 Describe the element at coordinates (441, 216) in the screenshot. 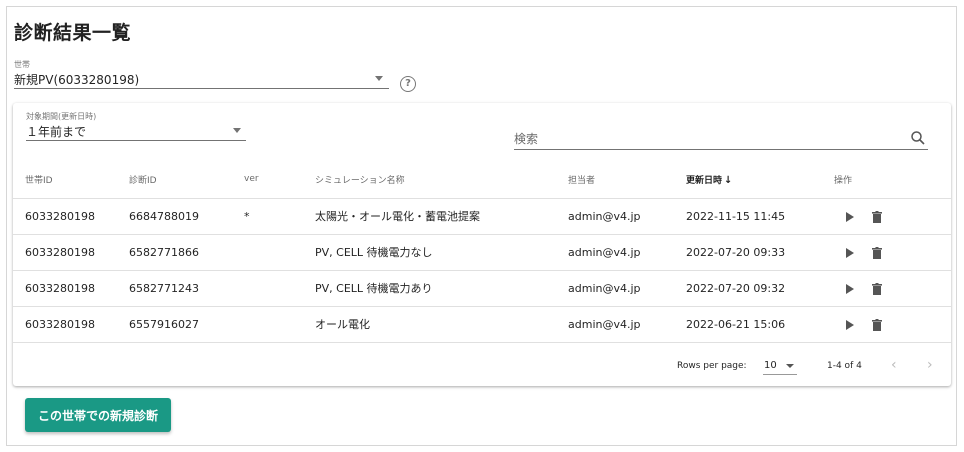

I see `cell-simulation-name: 太陽光・オール電化・蓄電池提案` at that location.